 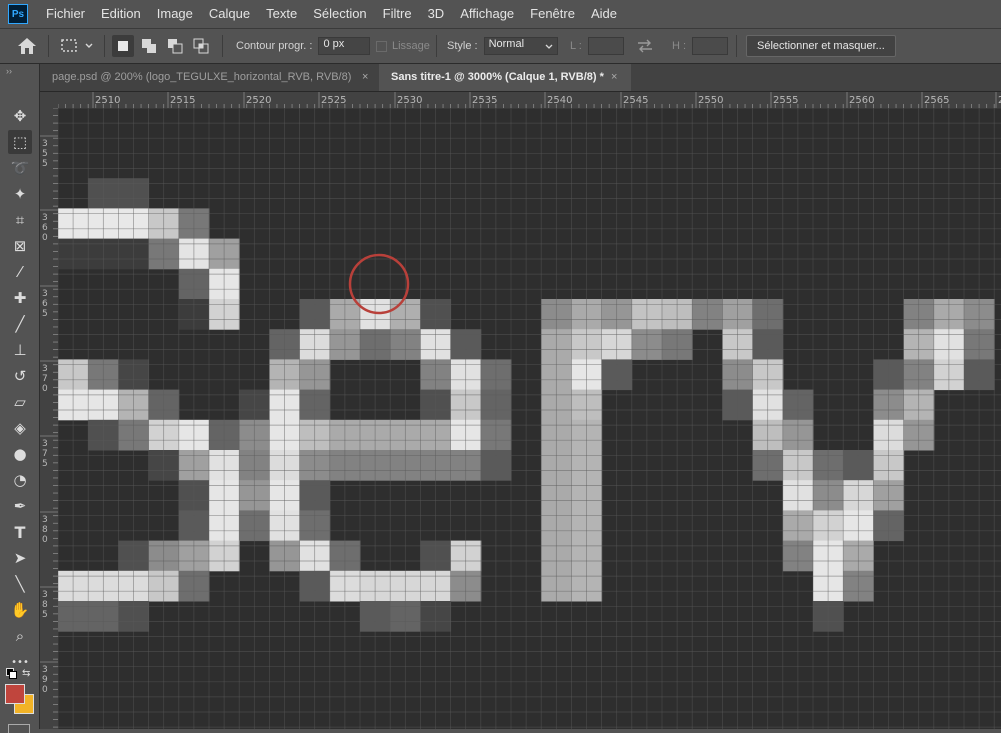 I want to click on width-input, so click(x=605, y=46).